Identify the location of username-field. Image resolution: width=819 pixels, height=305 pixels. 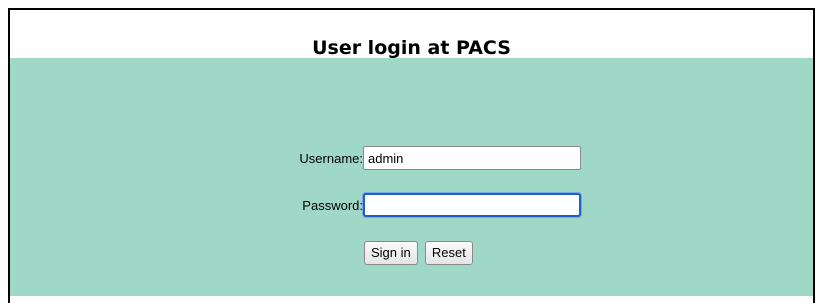
(472, 158).